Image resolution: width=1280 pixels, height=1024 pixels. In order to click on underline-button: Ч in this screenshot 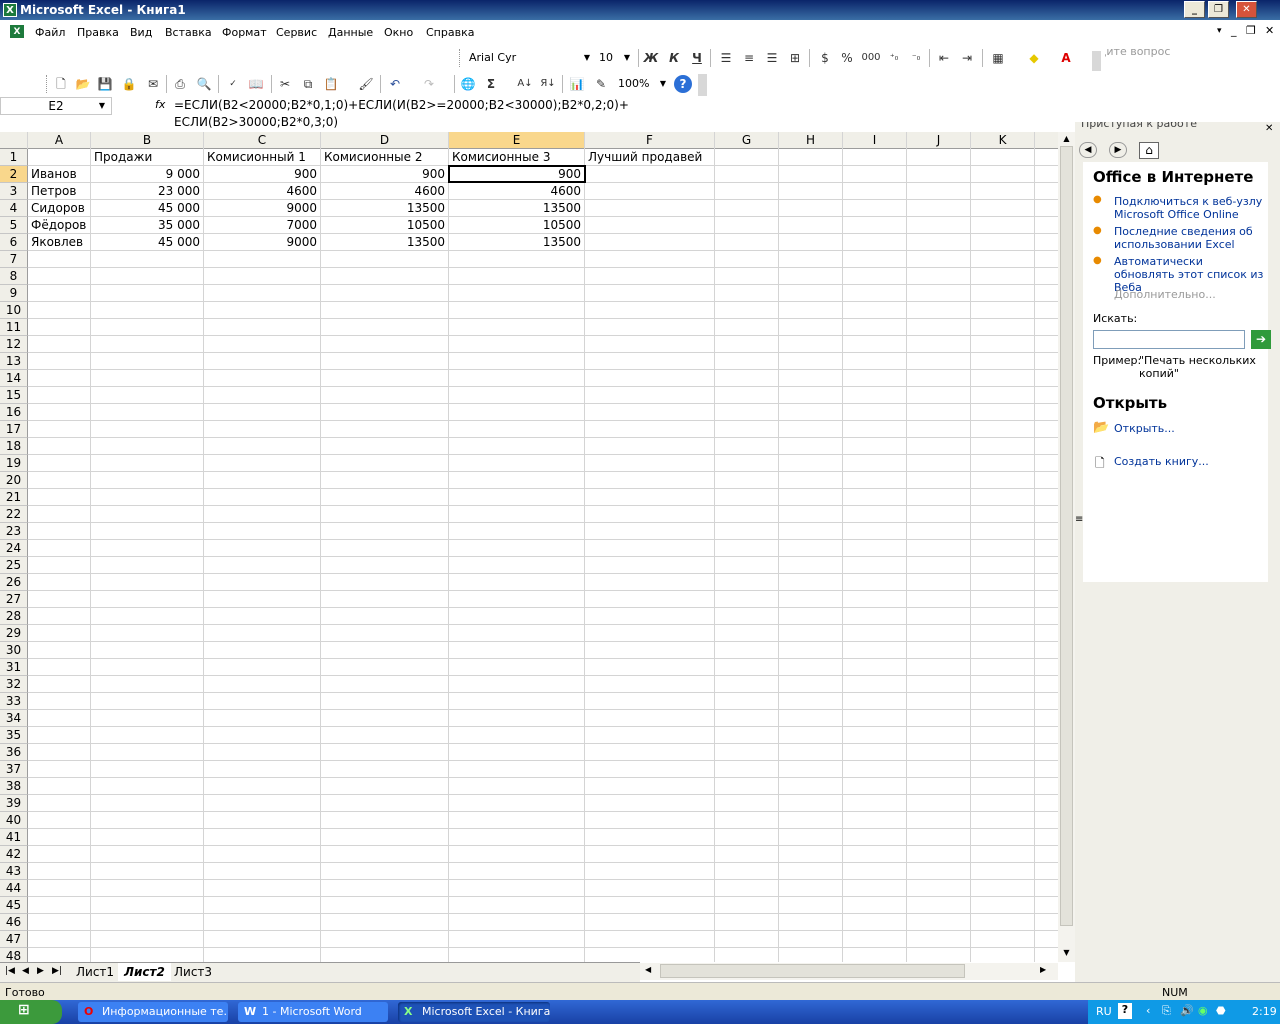, I will do `click(697, 58)`.